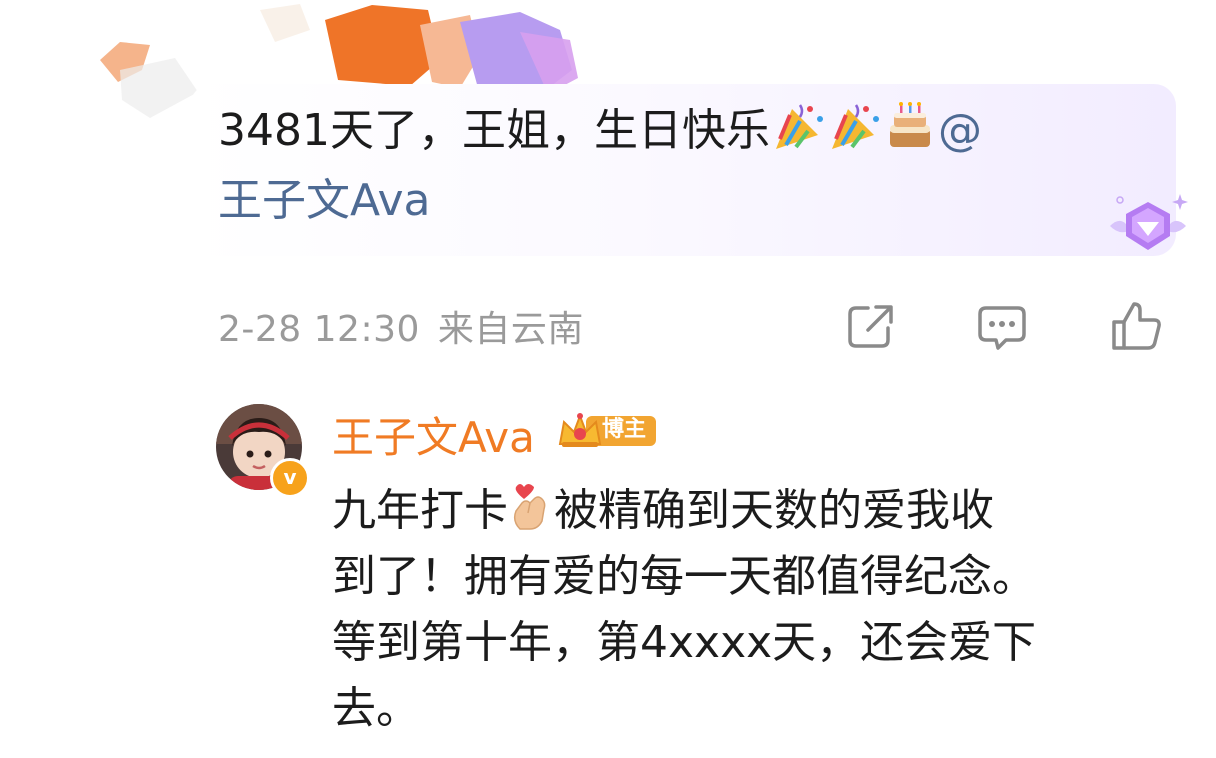  I want to click on comment-icon, so click(1002, 328).